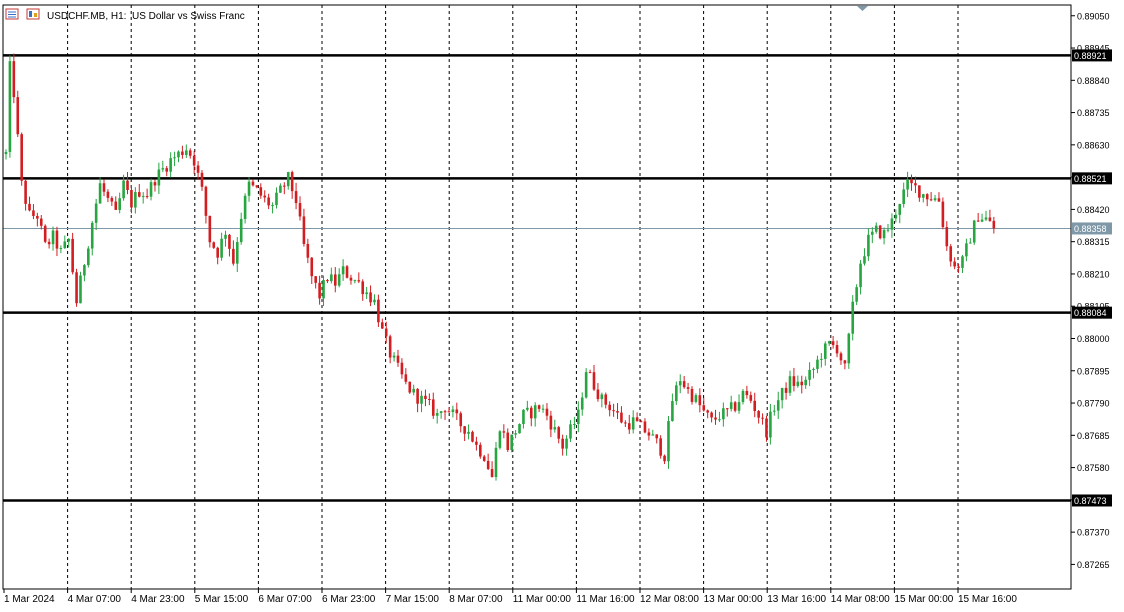 This screenshot has width=1124, height=612. I want to click on time-label: 8 Mar 07:00, so click(476, 599).